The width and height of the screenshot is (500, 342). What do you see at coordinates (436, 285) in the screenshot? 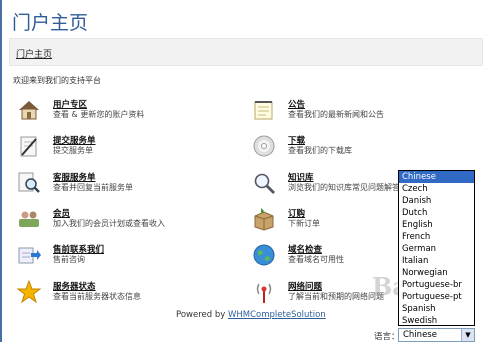
I see `language-option: Portuguese-br` at bounding box center [436, 285].